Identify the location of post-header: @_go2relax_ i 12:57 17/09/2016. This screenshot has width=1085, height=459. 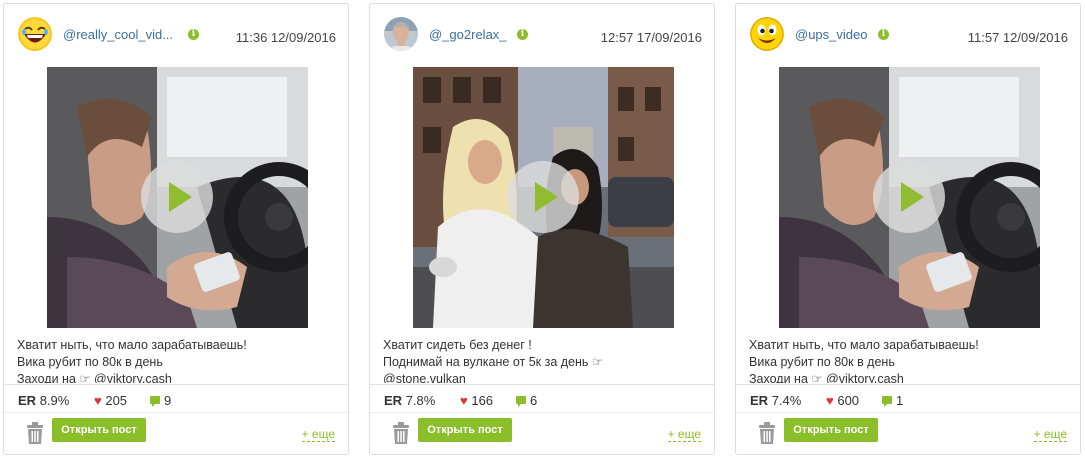
(542, 34).